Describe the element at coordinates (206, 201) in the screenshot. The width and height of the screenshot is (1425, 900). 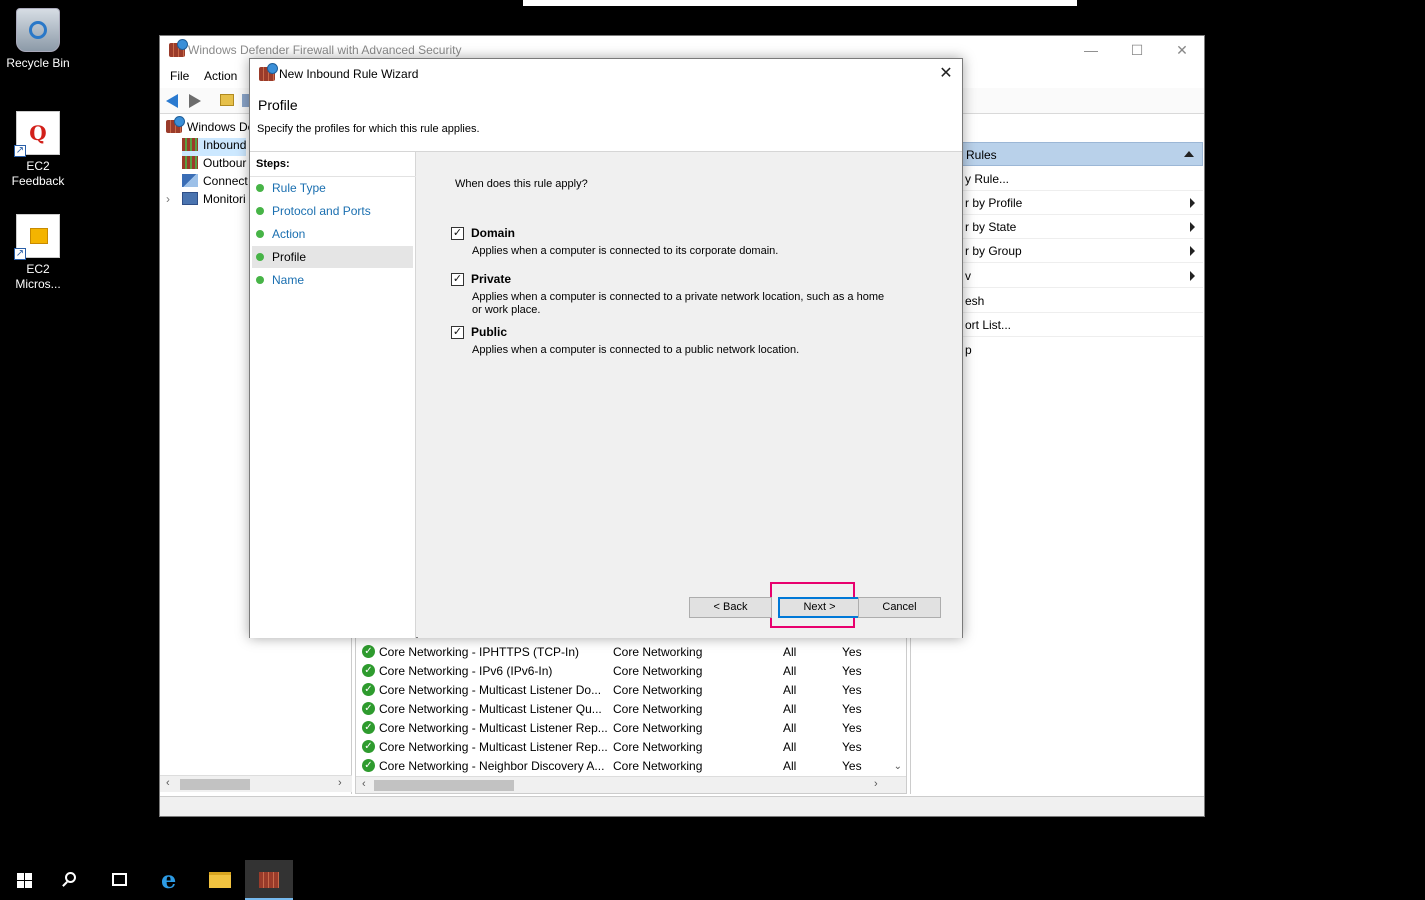
I see `tree-item-monitoring: › Monitori` at that location.